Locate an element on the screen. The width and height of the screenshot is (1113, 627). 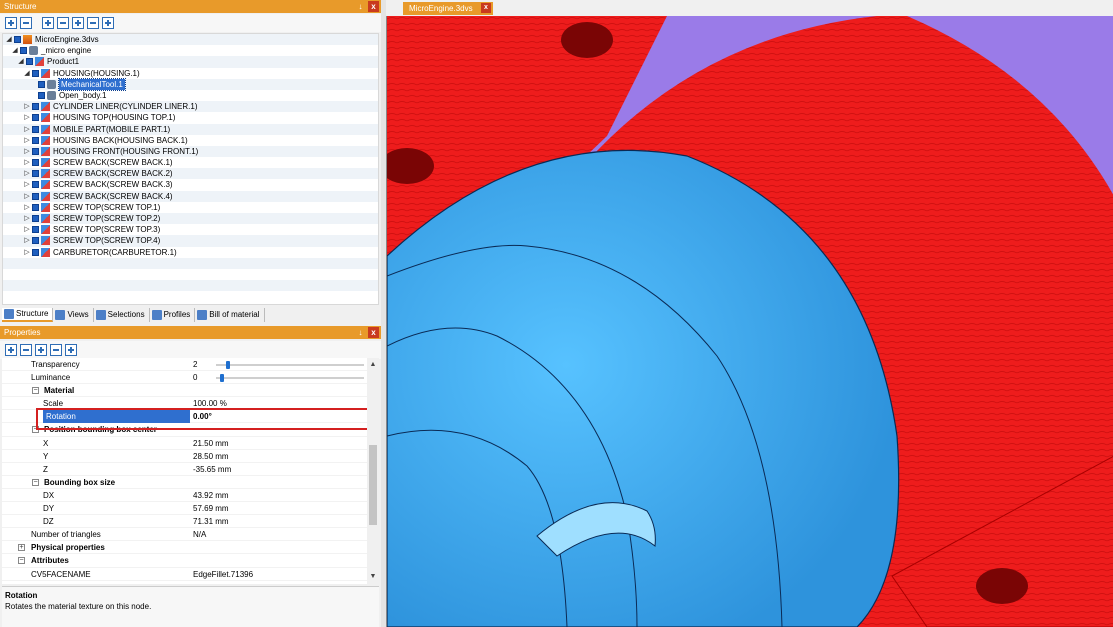
property-row: Y 28.50 mm is located at coordinates (184, 456).